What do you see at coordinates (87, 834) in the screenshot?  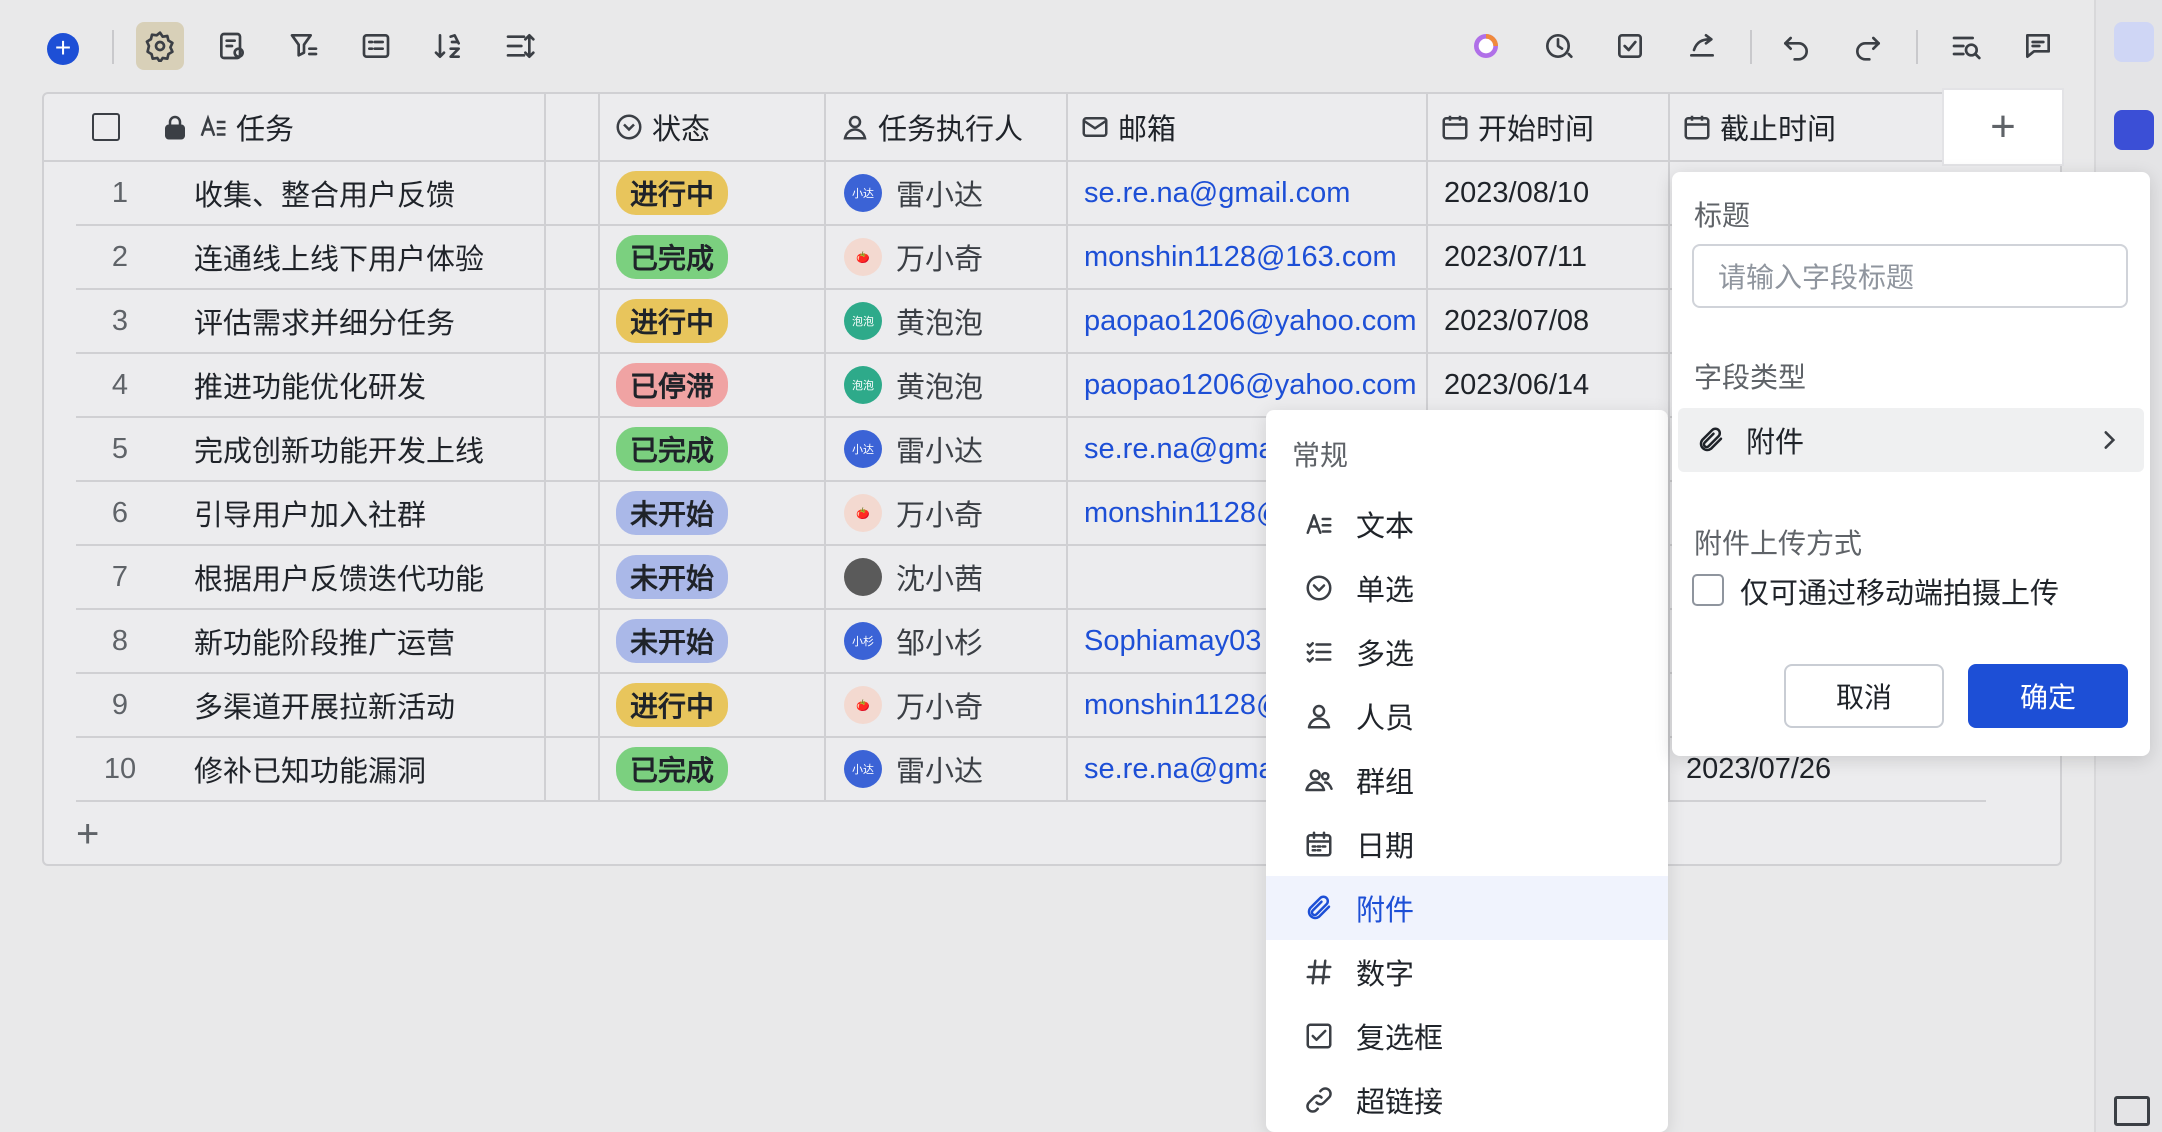 I see `add-row-button: +` at bounding box center [87, 834].